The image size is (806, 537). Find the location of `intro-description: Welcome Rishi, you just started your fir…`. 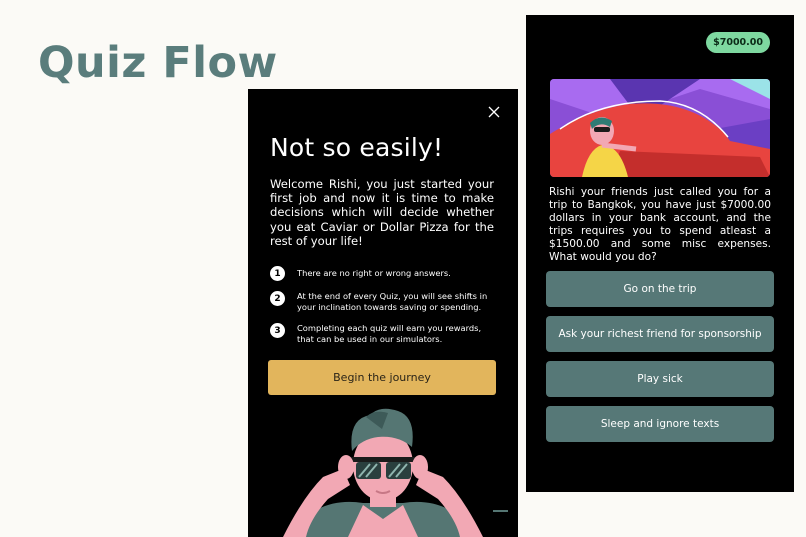

intro-description: Welcome Rishi, you just started your fir… is located at coordinates (382, 212).